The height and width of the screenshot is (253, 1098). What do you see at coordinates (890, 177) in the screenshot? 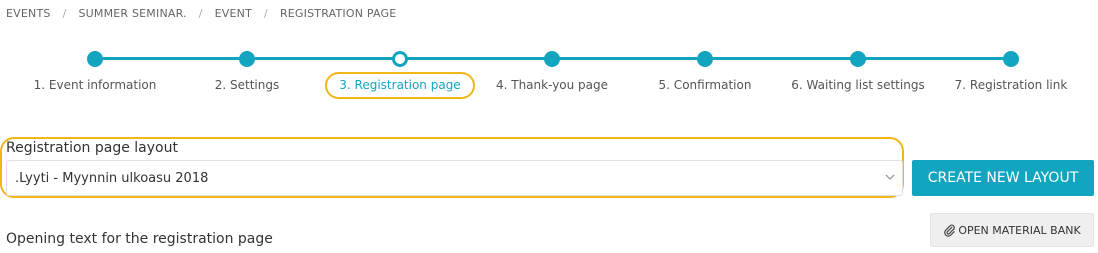
I see `chevron-down-icon` at bounding box center [890, 177].